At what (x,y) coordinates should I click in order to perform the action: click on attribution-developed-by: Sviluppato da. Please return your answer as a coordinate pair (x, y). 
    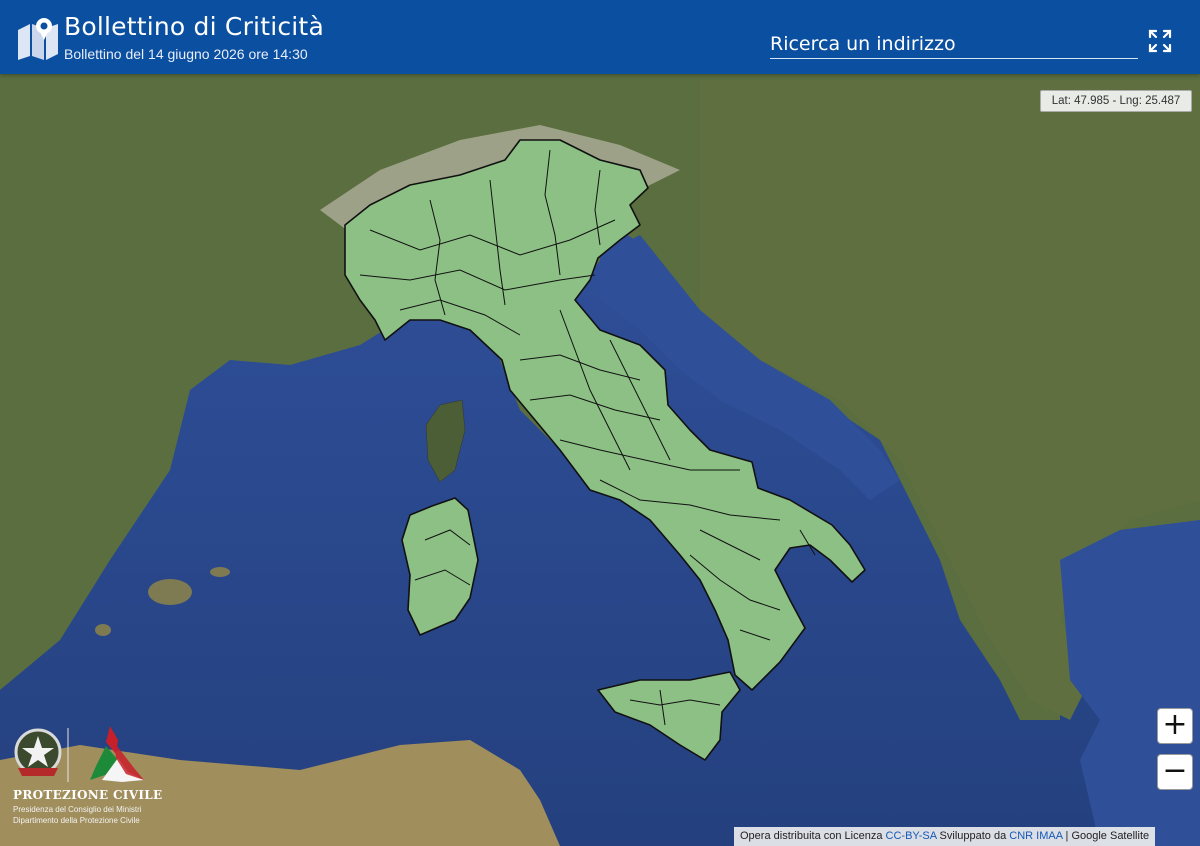
    Looking at the image, I should click on (973, 836).